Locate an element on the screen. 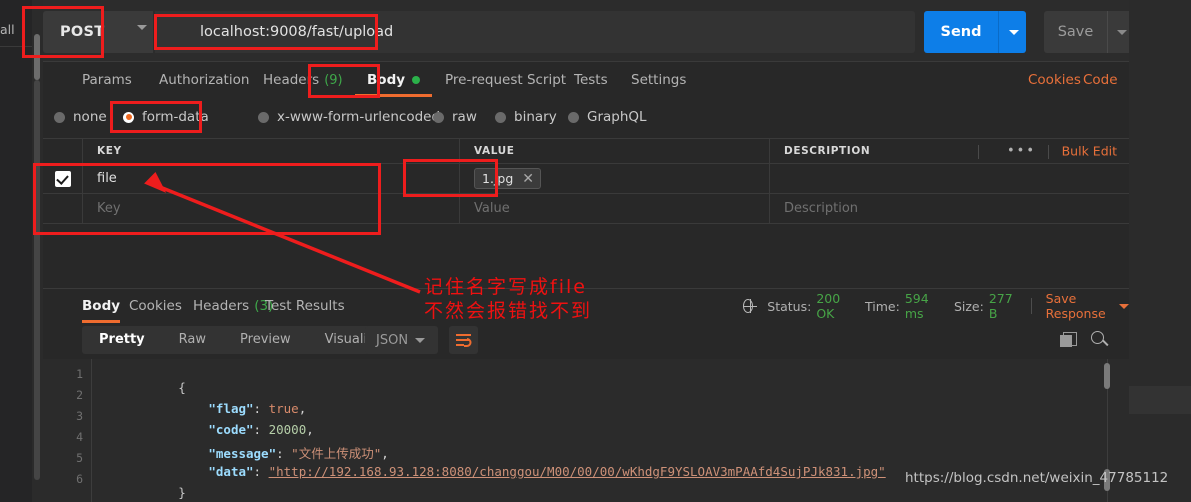 The height and width of the screenshot is (502, 1191). tab-authorization: Authorization is located at coordinates (204, 80).